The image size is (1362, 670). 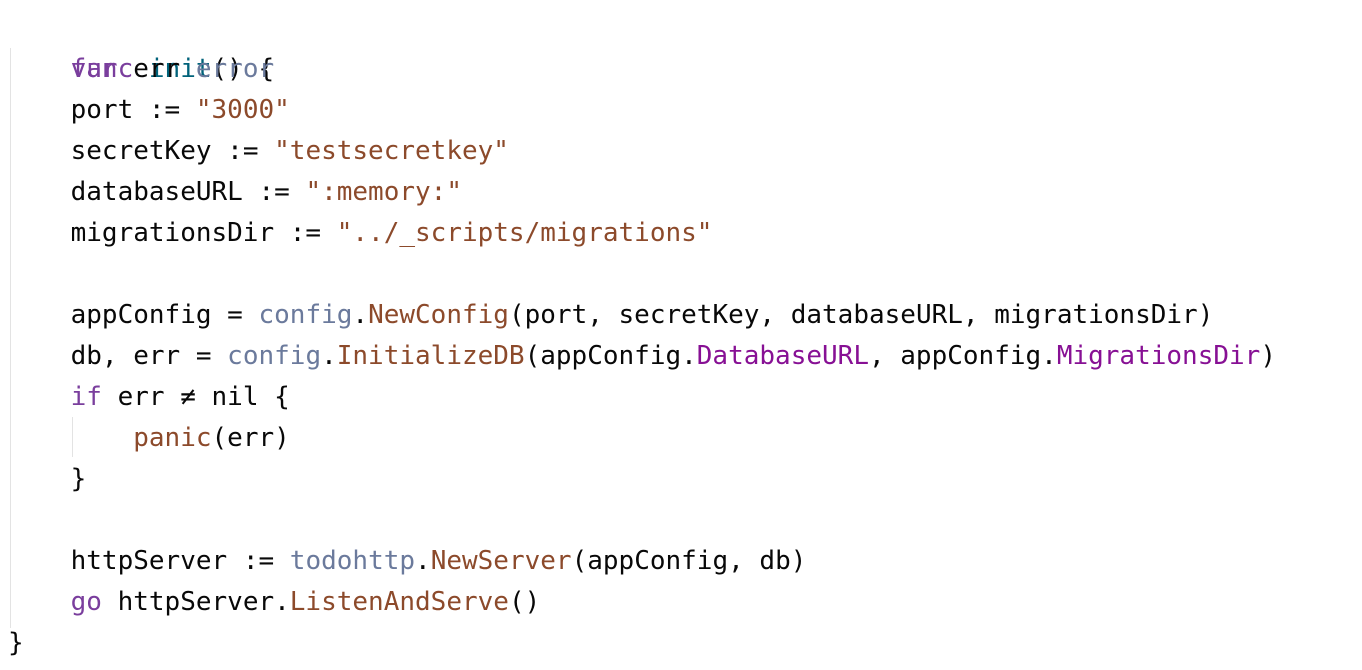 What do you see at coordinates (383, 192) in the screenshot?
I see `string-literal: ":memory:"` at bounding box center [383, 192].